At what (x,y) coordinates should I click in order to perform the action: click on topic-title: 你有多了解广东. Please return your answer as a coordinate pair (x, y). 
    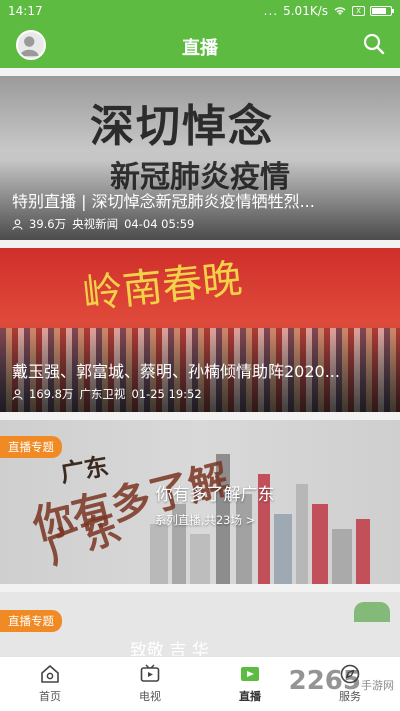
    Looking at the image, I should click on (215, 495).